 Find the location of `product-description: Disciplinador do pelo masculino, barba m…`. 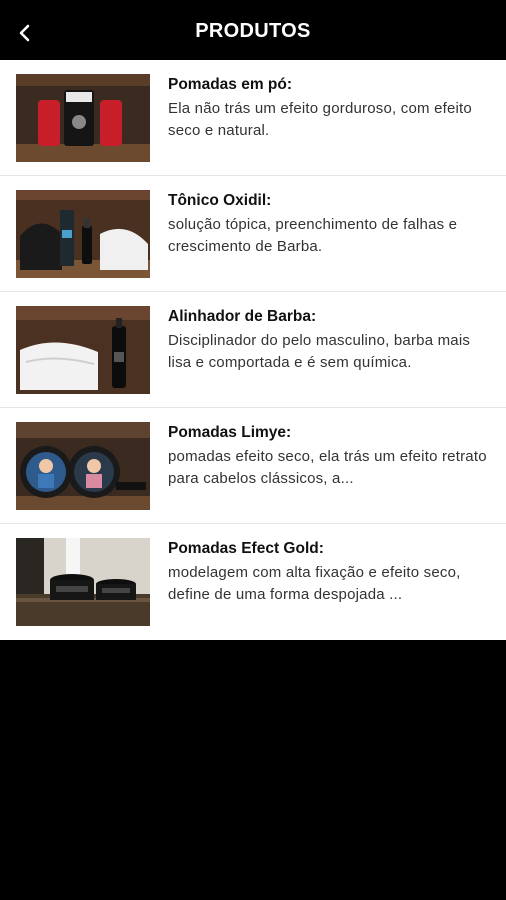

product-description: Disciplinador do pelo masculino, barba m… is located at coordinates (319, 351).